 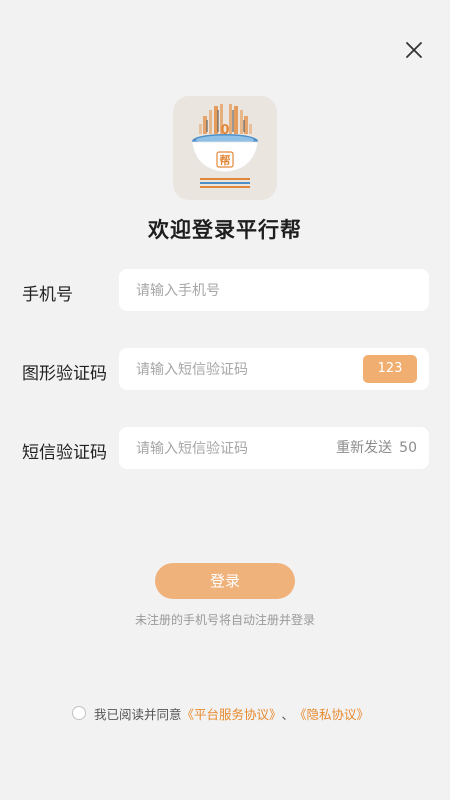 I want to click on sms-code-input, so click(x=236, y=449).